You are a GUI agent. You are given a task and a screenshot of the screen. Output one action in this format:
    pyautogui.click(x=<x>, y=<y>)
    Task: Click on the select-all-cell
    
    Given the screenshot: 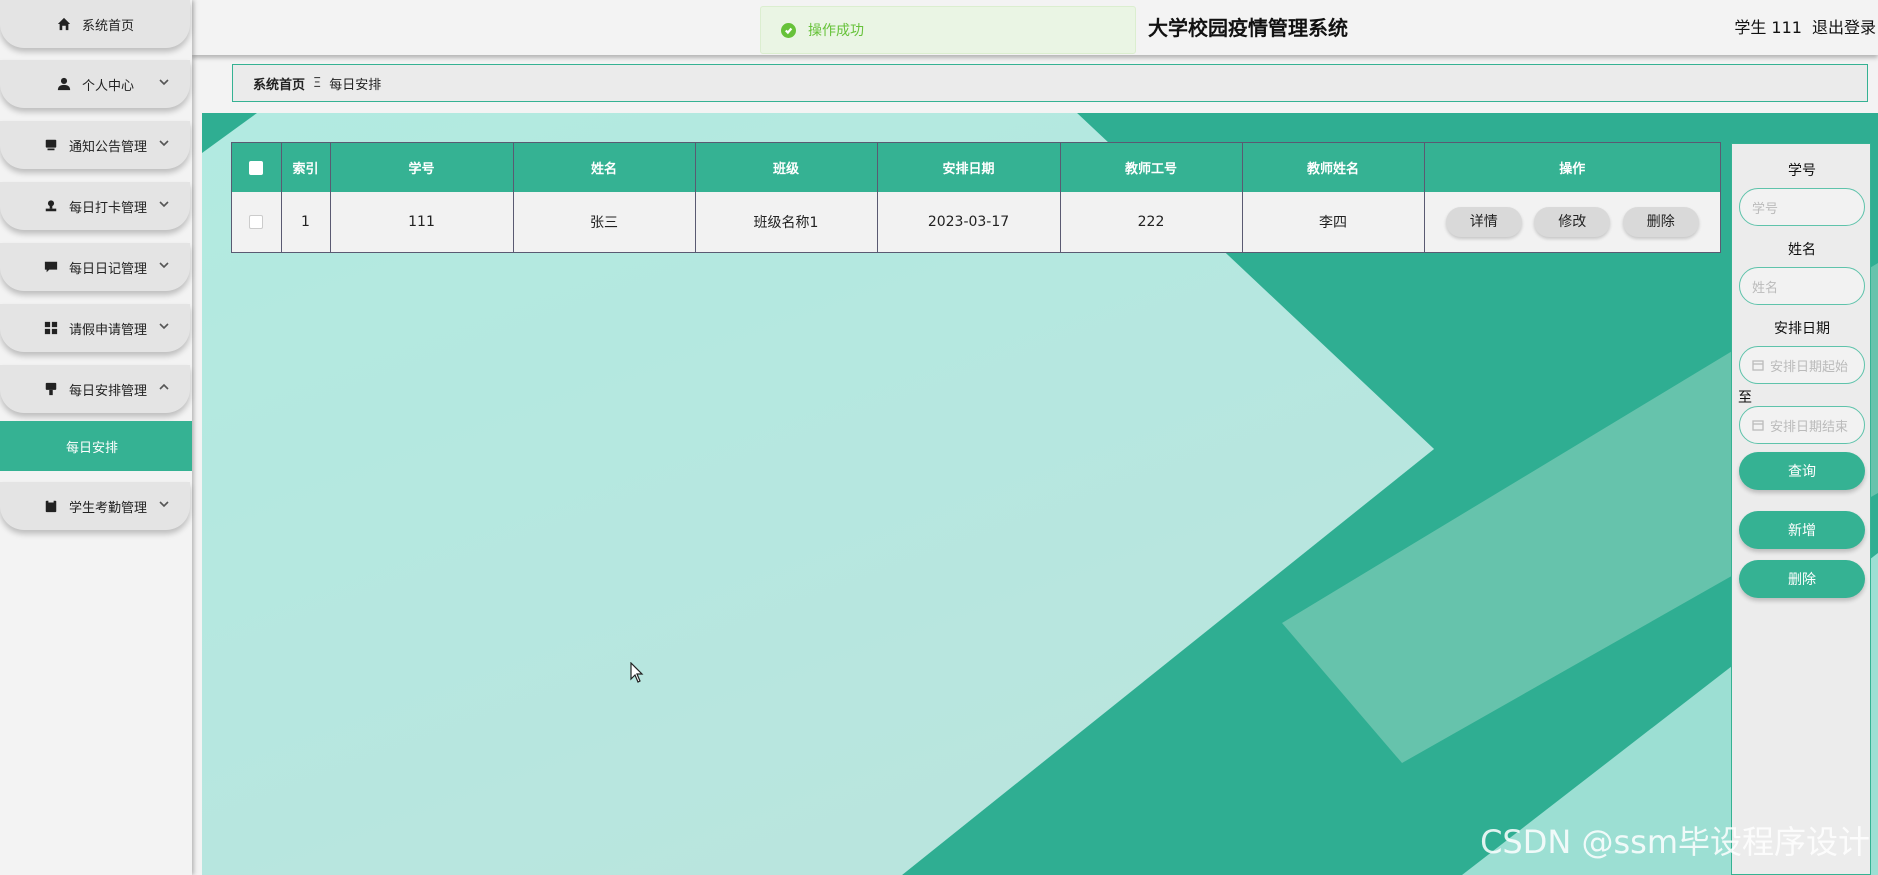 What is the action you would take?
    pyautogui.click(x=257, y=167)
    